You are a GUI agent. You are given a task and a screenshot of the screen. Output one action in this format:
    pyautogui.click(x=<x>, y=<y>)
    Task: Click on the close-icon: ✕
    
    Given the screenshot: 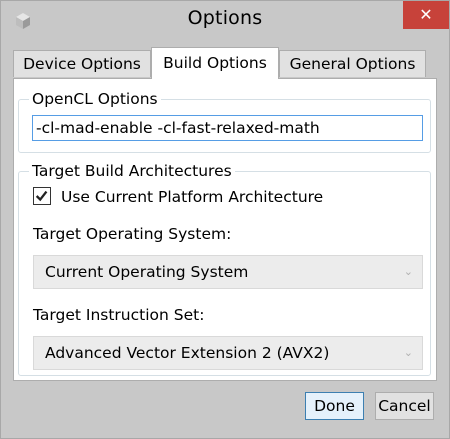 What is the action you would take?
    pyautogui.click(x=426, y=14)
    